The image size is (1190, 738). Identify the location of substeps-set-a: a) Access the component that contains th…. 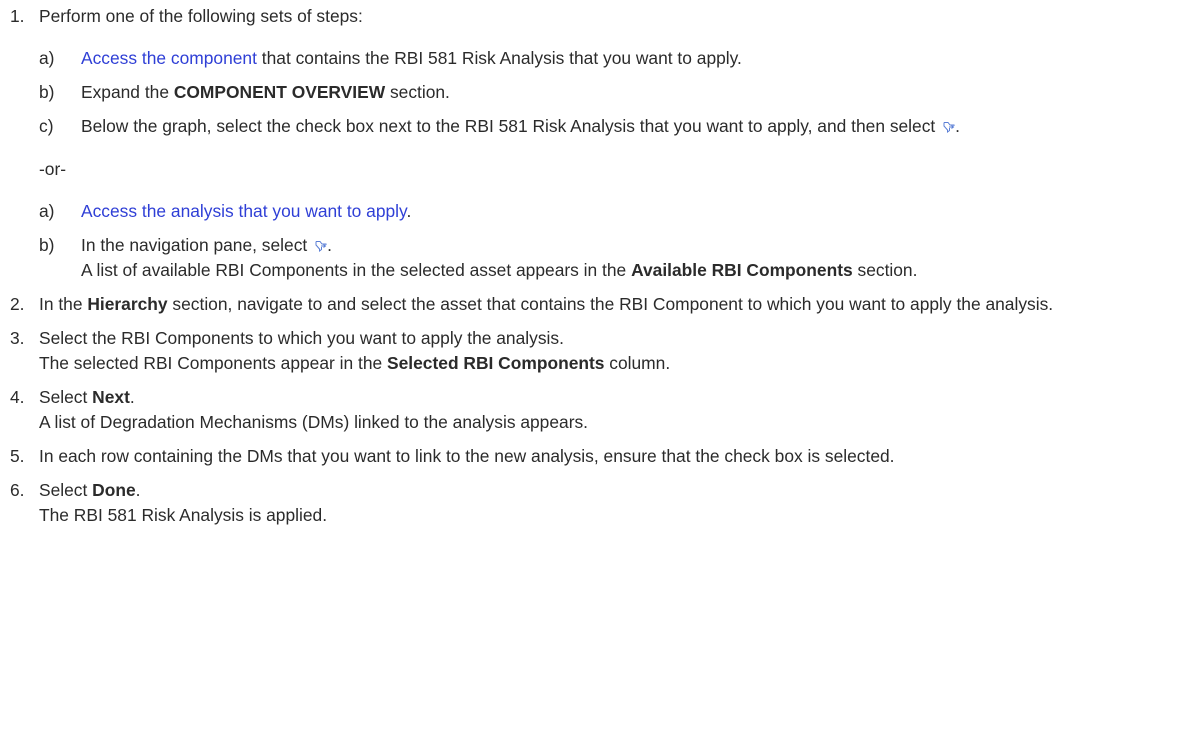
(612, 92).